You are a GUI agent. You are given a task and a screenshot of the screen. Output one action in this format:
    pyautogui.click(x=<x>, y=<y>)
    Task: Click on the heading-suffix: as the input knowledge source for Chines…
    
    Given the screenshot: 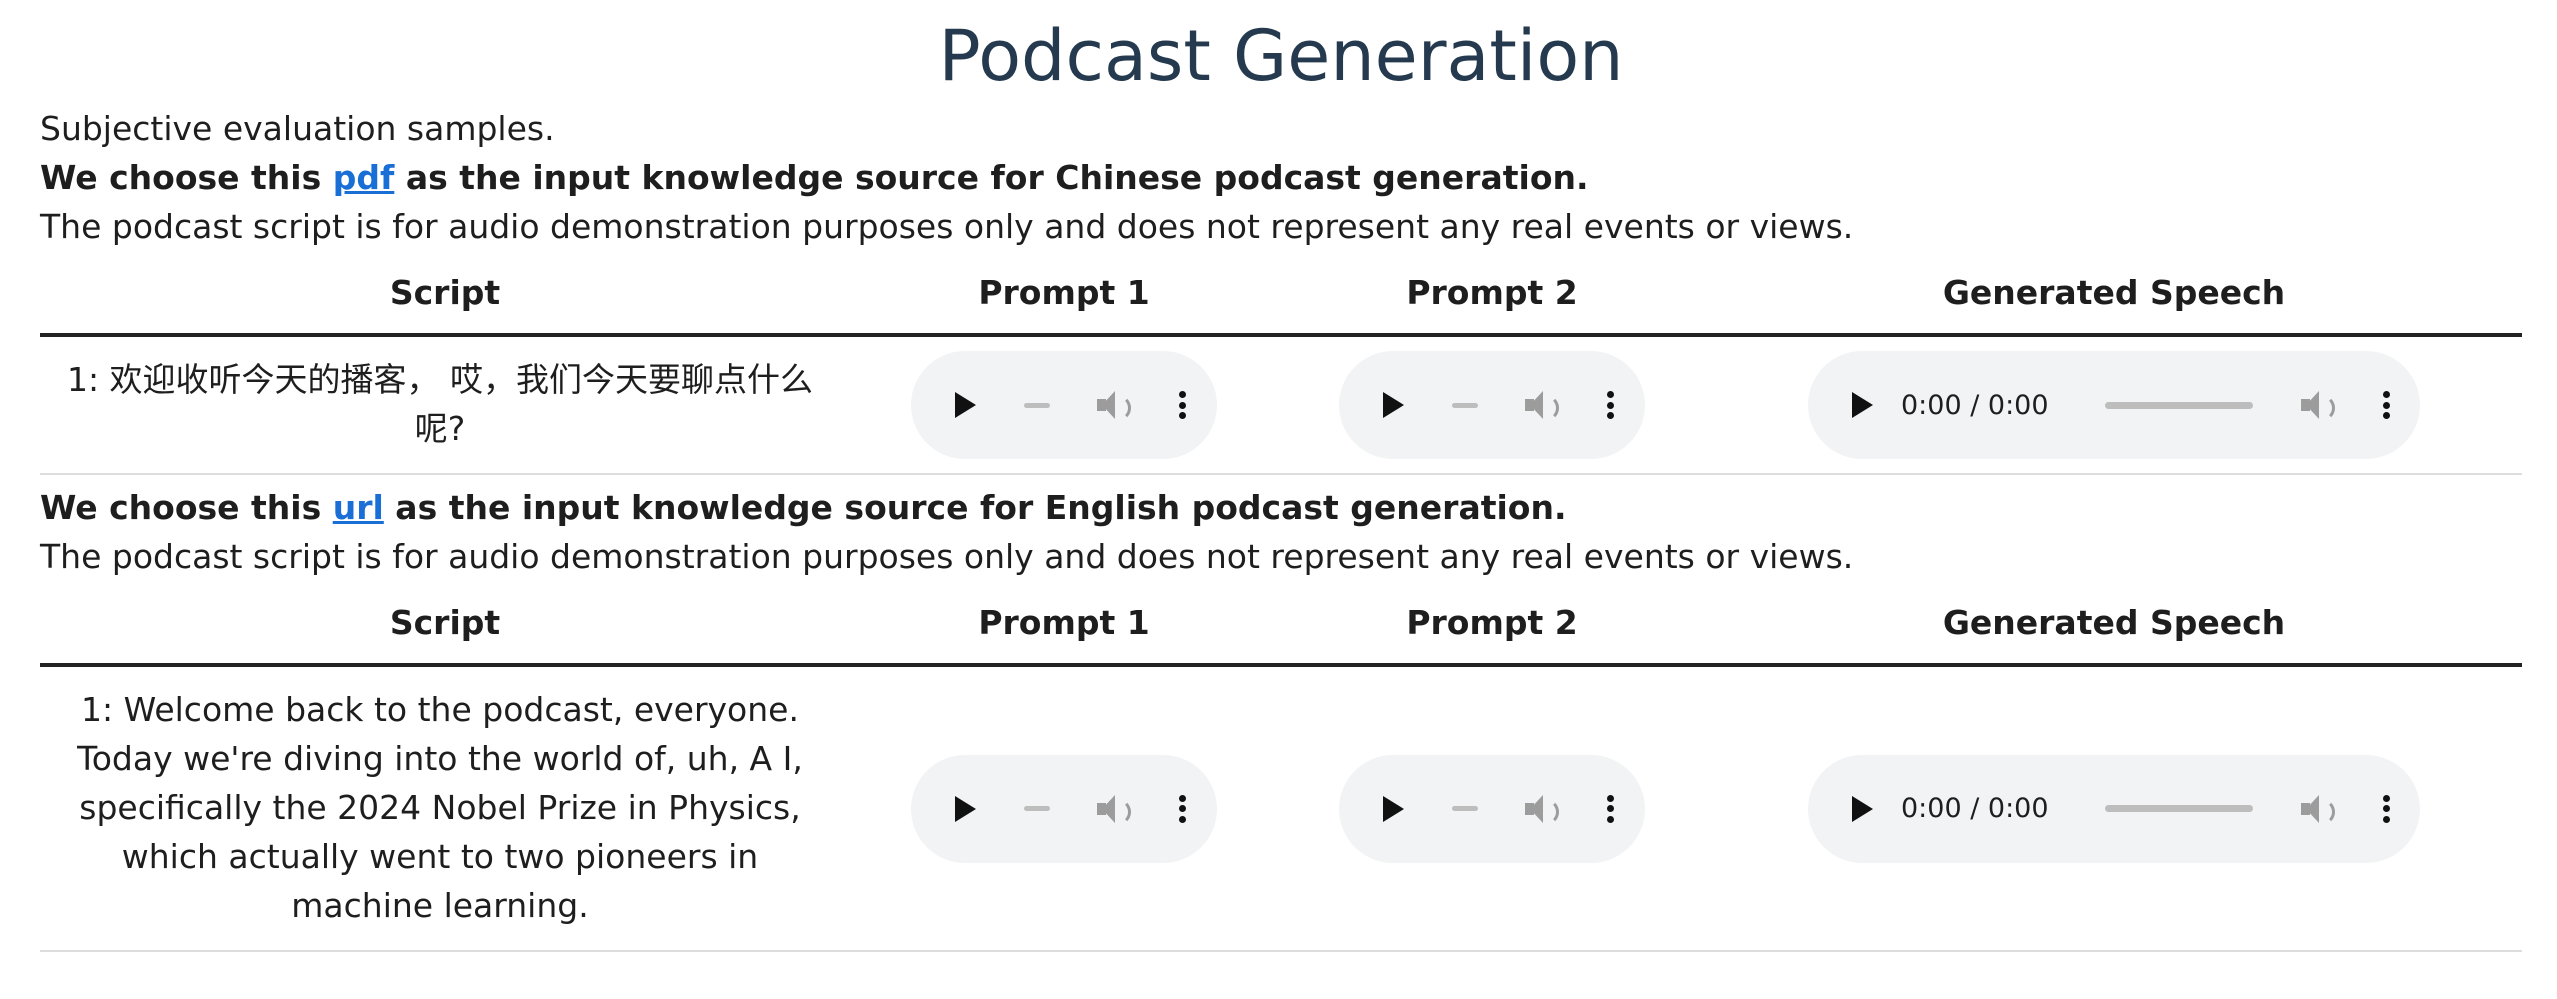 What is the action you would take?
    pyautogui.click(x=991, y=177)
    